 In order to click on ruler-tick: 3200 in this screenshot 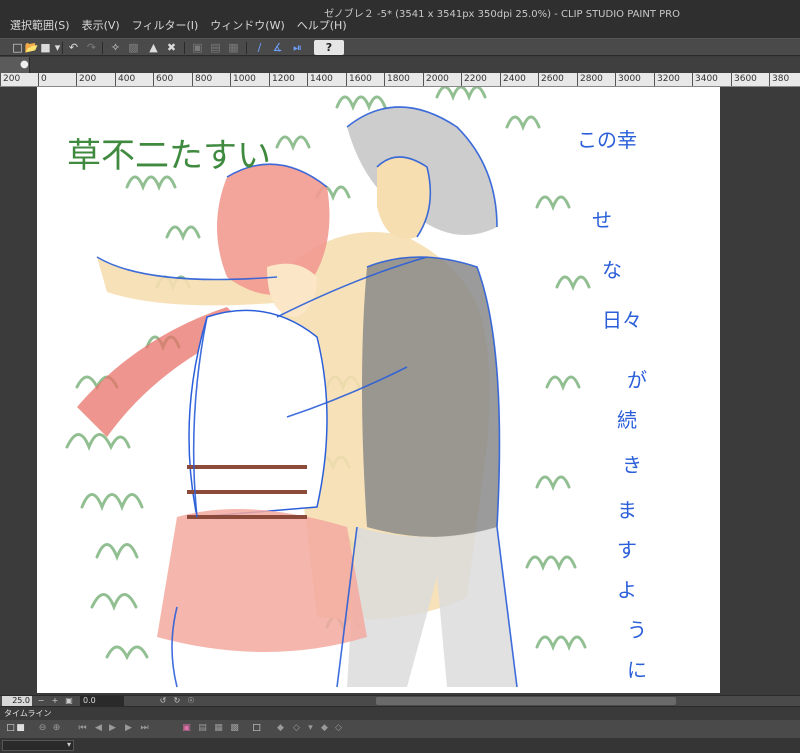, I will do `click(667, 79)`.